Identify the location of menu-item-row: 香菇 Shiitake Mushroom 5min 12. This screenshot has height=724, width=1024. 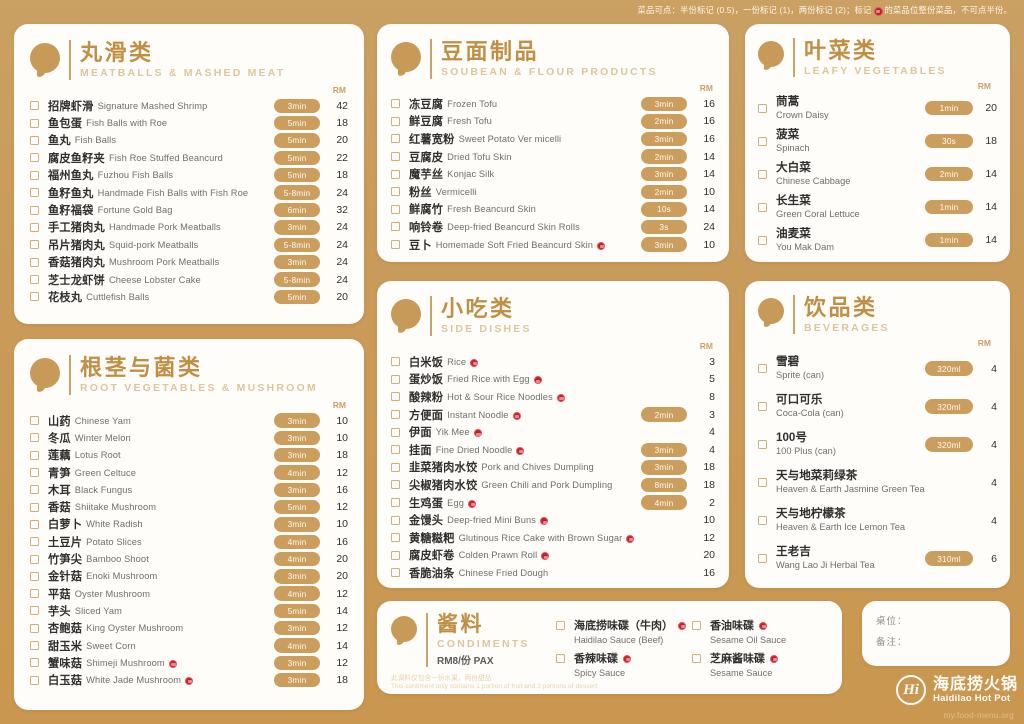
(189, 506).